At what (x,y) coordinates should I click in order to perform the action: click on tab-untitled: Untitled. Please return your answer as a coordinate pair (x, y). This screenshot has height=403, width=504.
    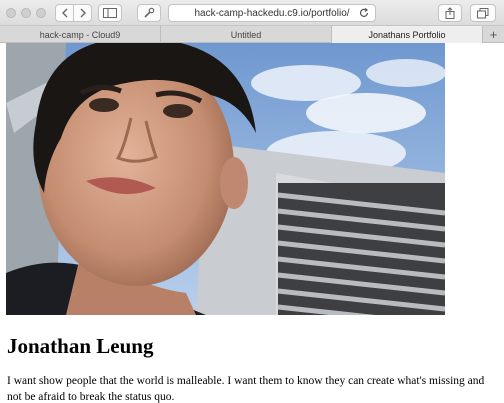
    Looking at the image, I should click on (246, 34).